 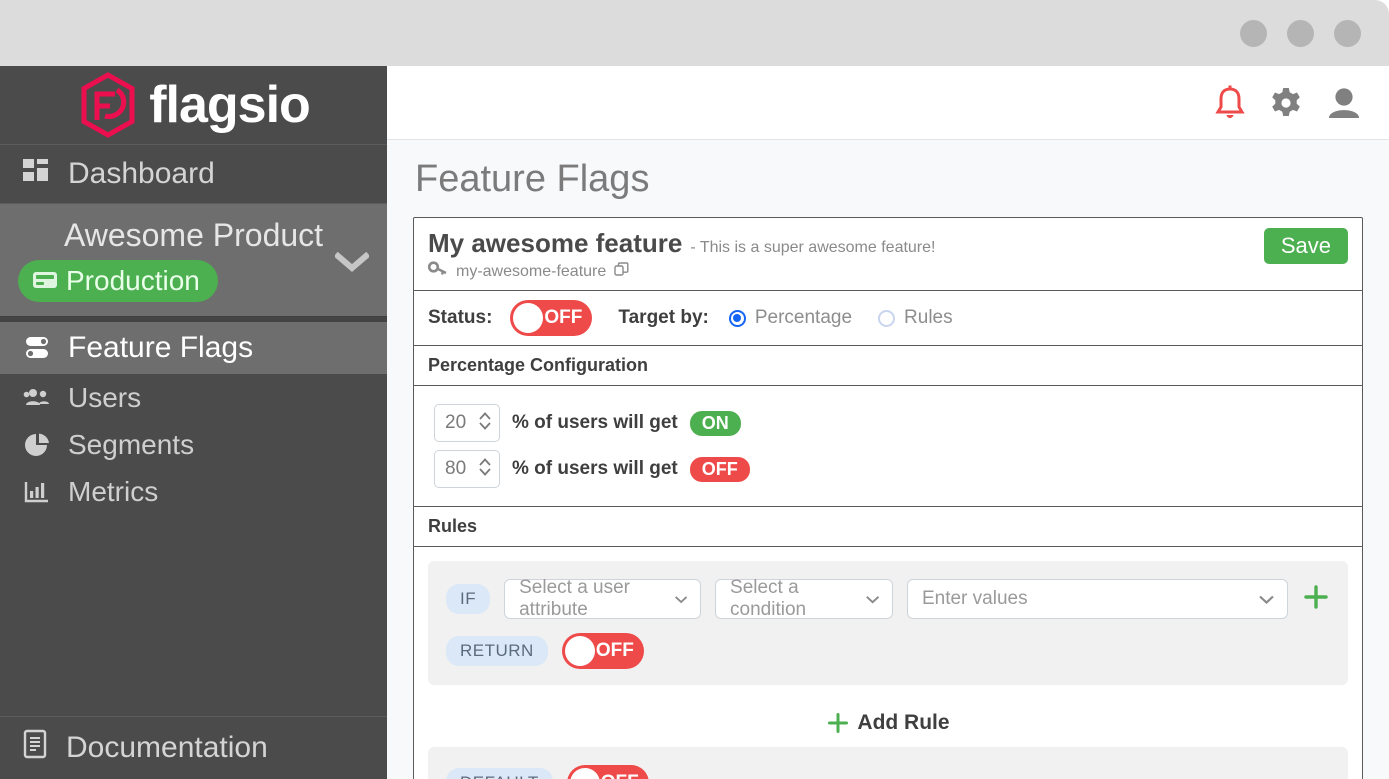 I want to click on default-toggle: OFF, so click(x=607, y=772).